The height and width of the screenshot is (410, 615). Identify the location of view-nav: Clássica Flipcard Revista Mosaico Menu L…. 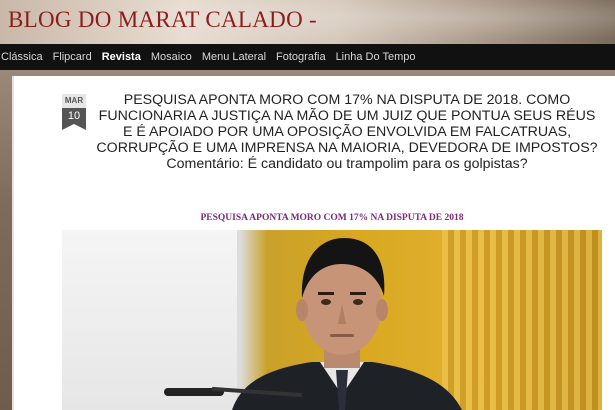
(307, 57).